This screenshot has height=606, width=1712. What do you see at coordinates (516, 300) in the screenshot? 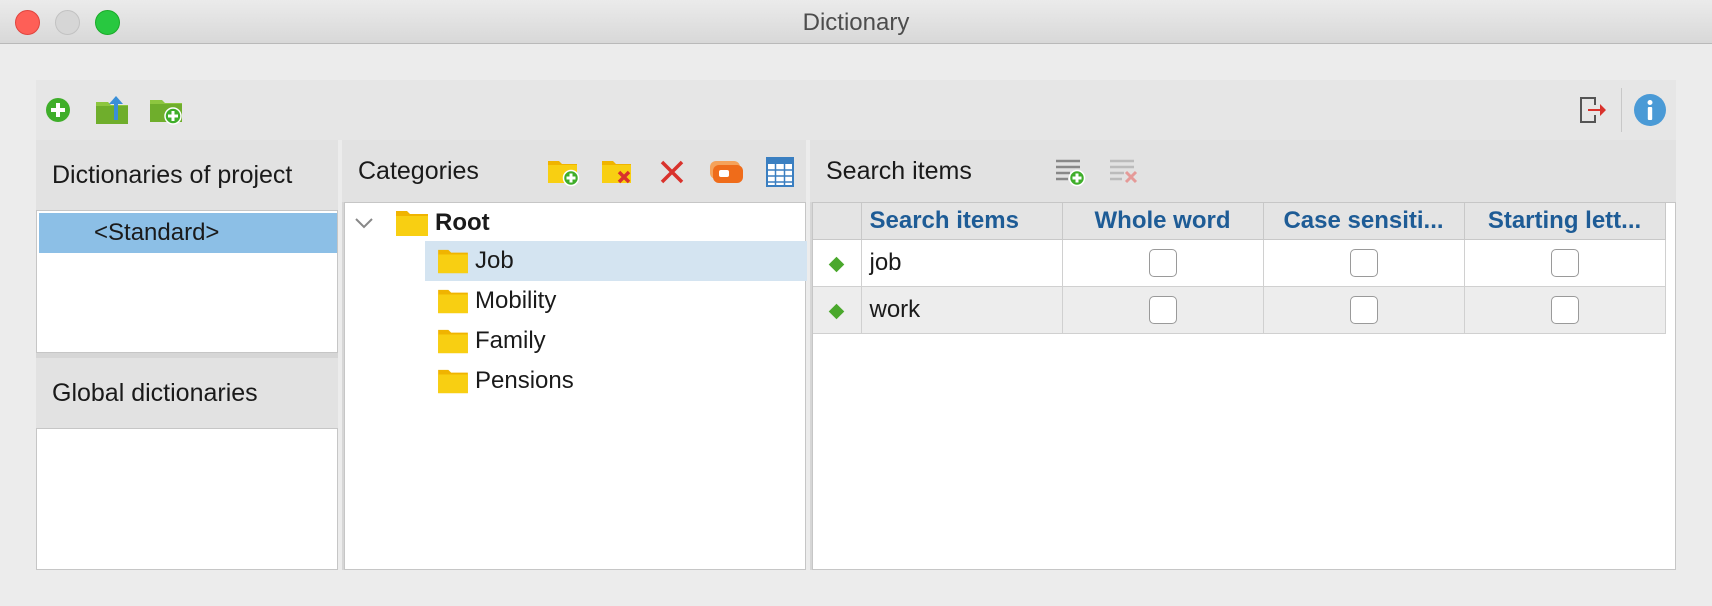
I see `tree-node-label: Mobility` at bounding box center [516, 300].